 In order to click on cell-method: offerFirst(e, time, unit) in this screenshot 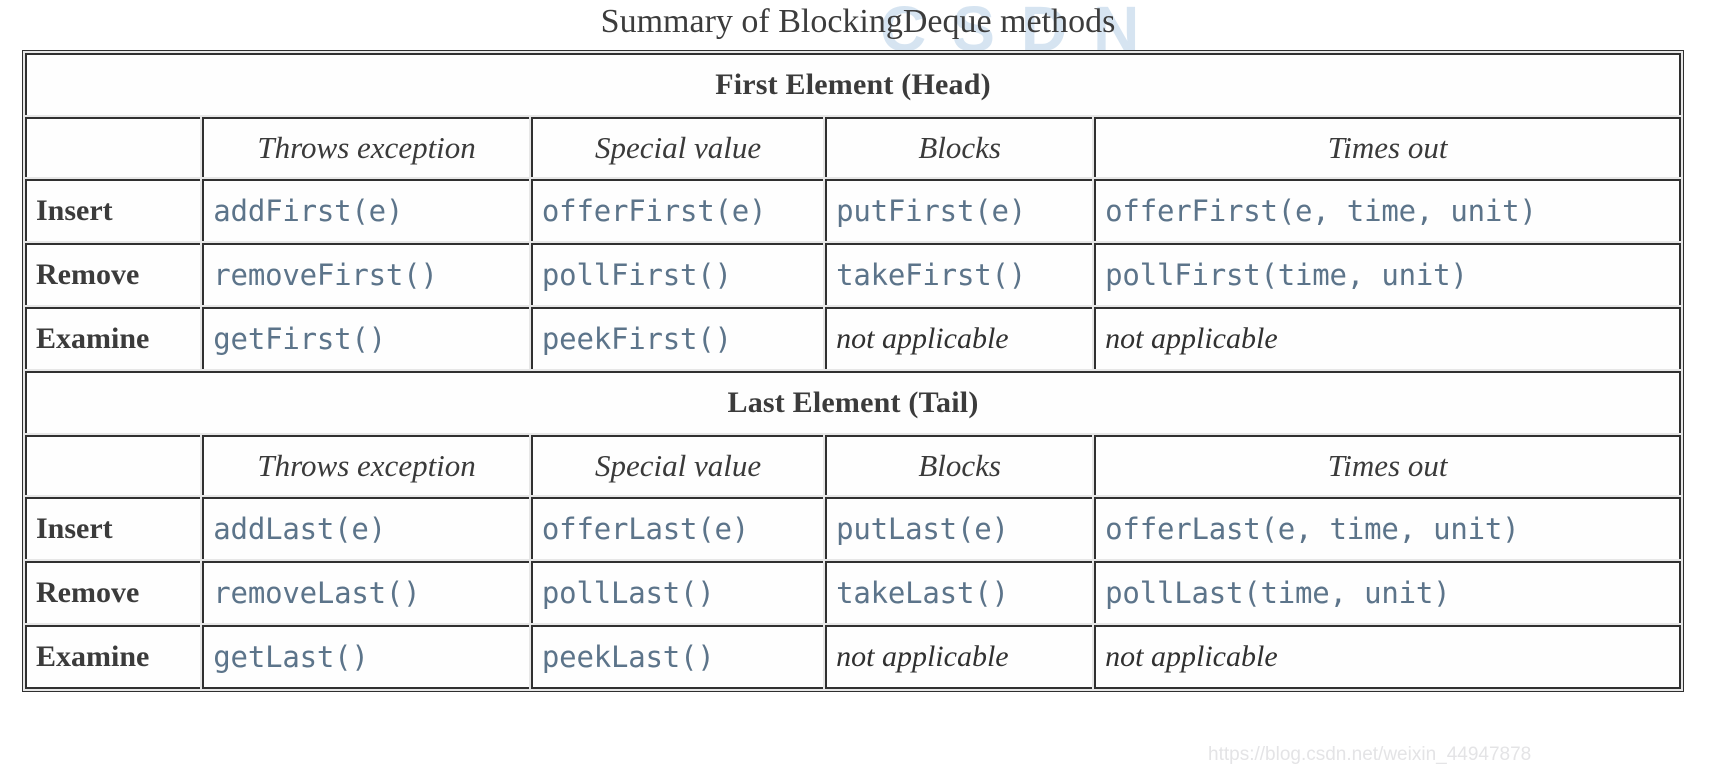, I will do `click(1387, 211)`.